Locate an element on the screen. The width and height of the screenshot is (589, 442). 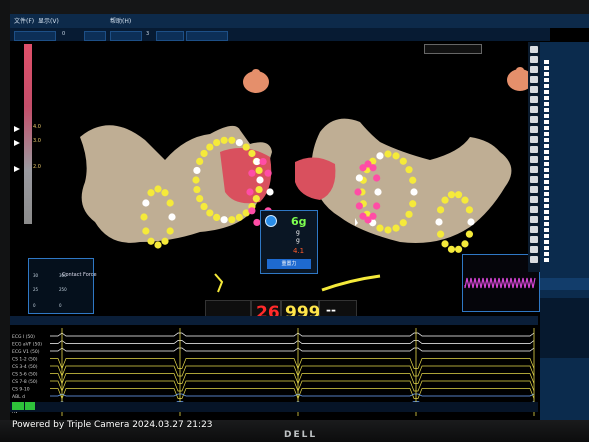
reset-force-button: 重置力 is located at coordinates (289, 264).